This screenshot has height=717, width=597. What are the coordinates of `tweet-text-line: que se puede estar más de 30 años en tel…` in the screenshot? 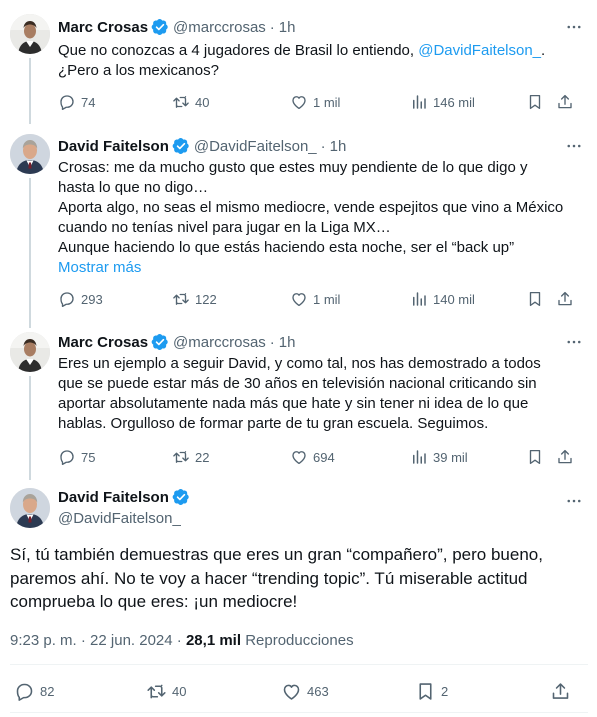 It's located at (297, 383).